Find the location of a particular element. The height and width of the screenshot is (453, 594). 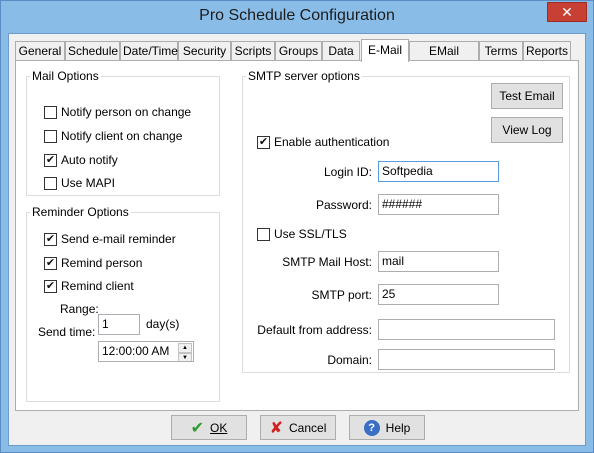

send-email-reminder-checkbox: Send e-mail reminder is located at coordinates (110, 239).